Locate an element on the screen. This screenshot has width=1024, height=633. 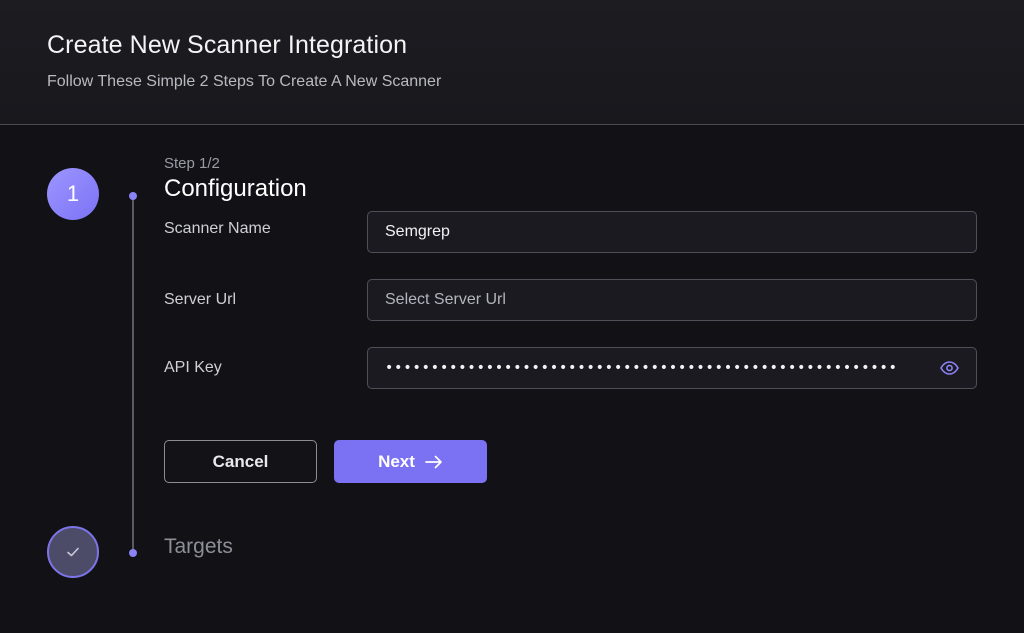
server-url-field is located at coordinates (672, 300).